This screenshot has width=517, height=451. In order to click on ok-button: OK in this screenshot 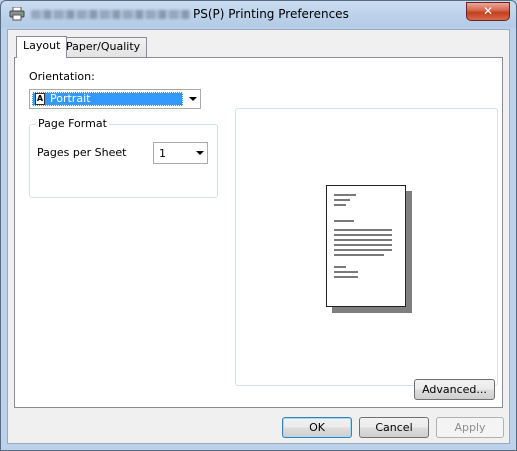, I will do `click(317, 427)`.